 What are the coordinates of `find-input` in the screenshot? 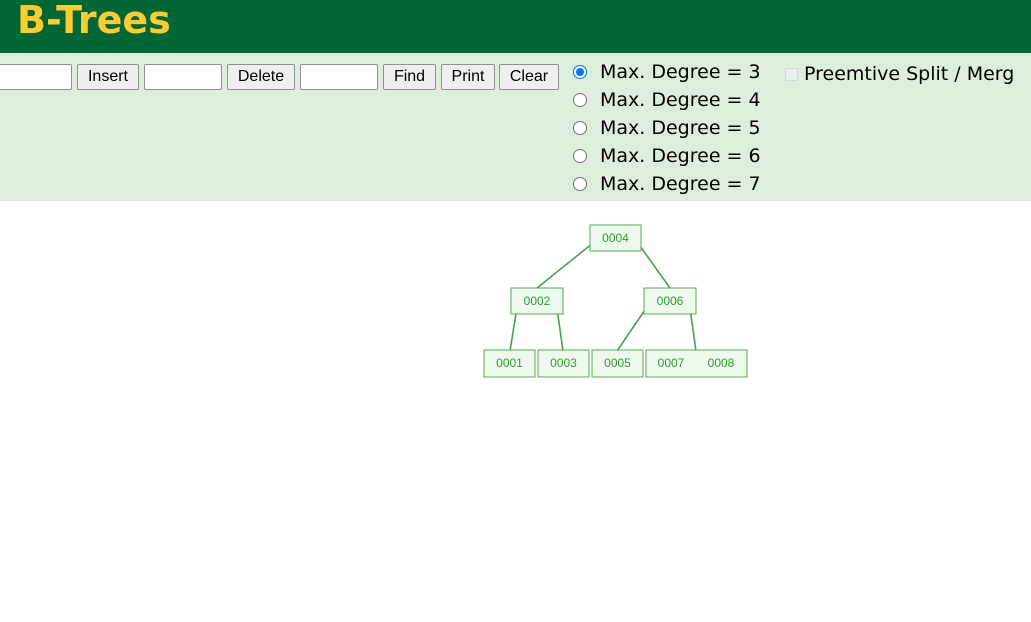 It's located at (339, 77).